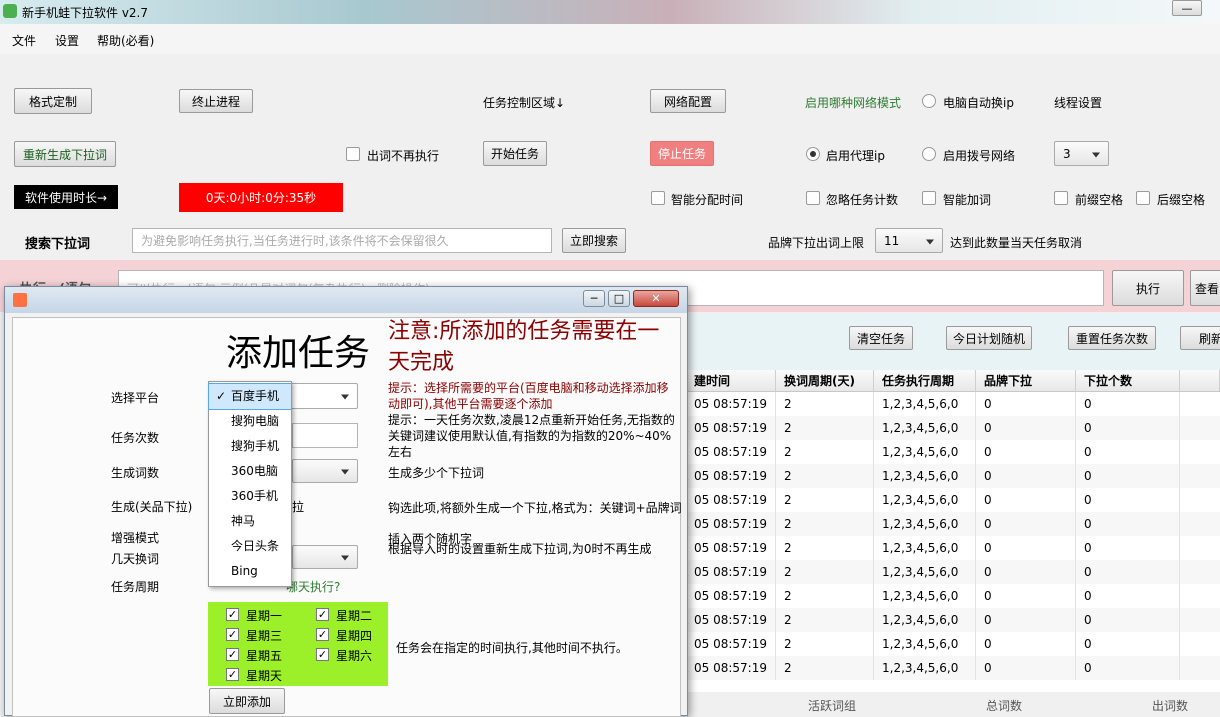 The height and width of the screenshot is (717, 1220). I want to click on start-task-button: 开始任务, so click(515, 153).